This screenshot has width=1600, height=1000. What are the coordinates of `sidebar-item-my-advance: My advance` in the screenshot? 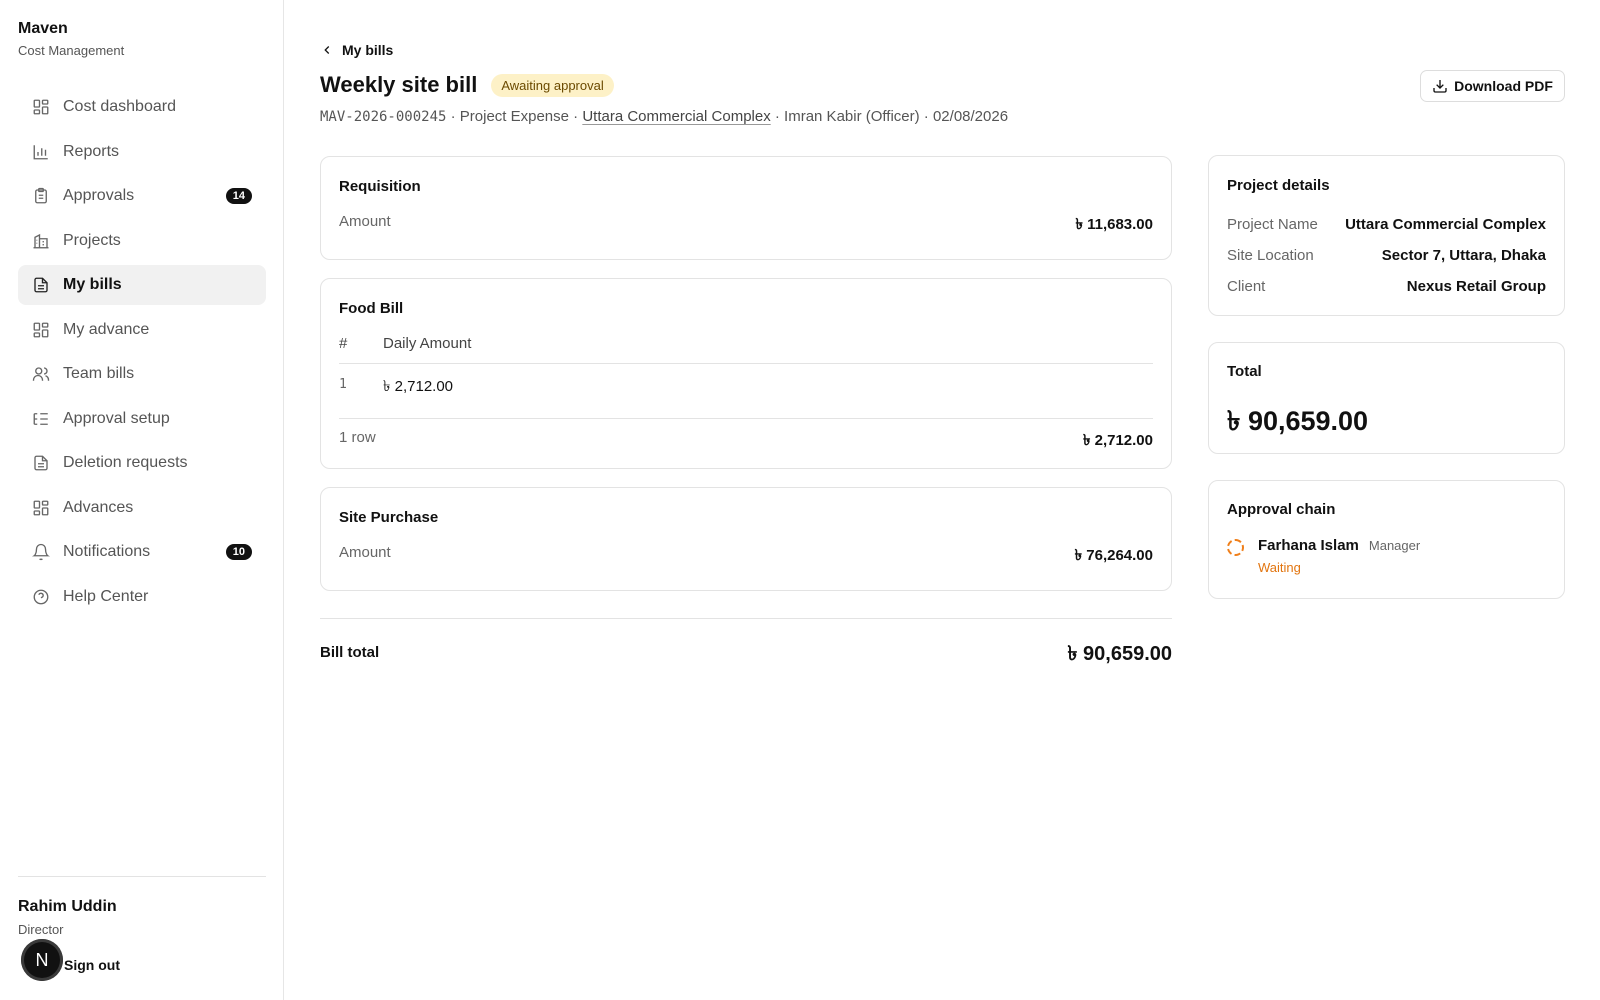 It's located at (142, 330).